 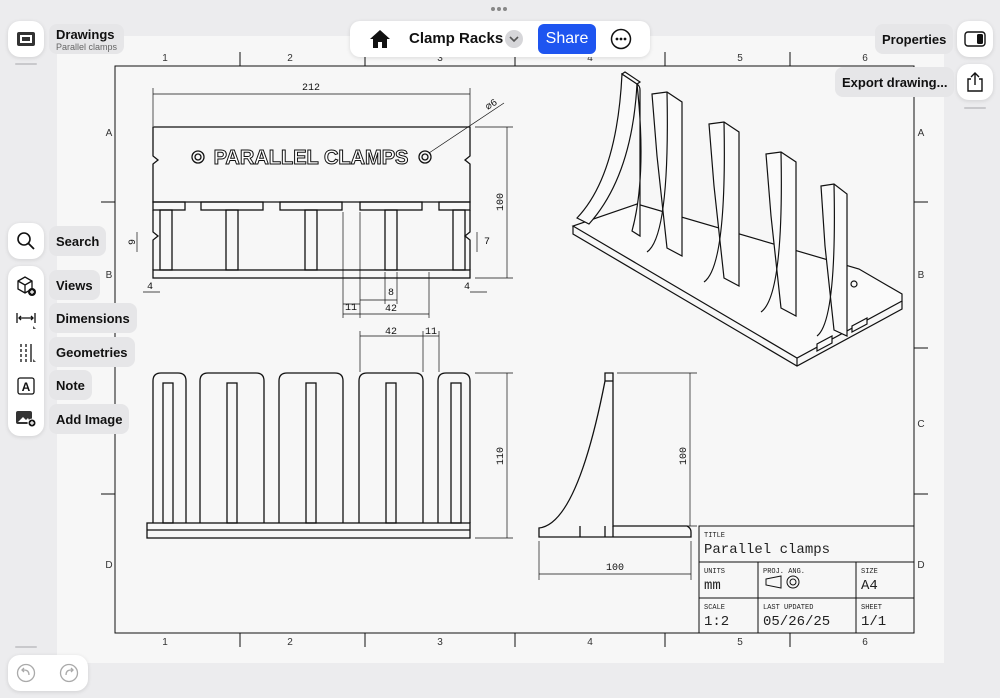 I want to click on share-export-icon, so click(x=975, y=82).